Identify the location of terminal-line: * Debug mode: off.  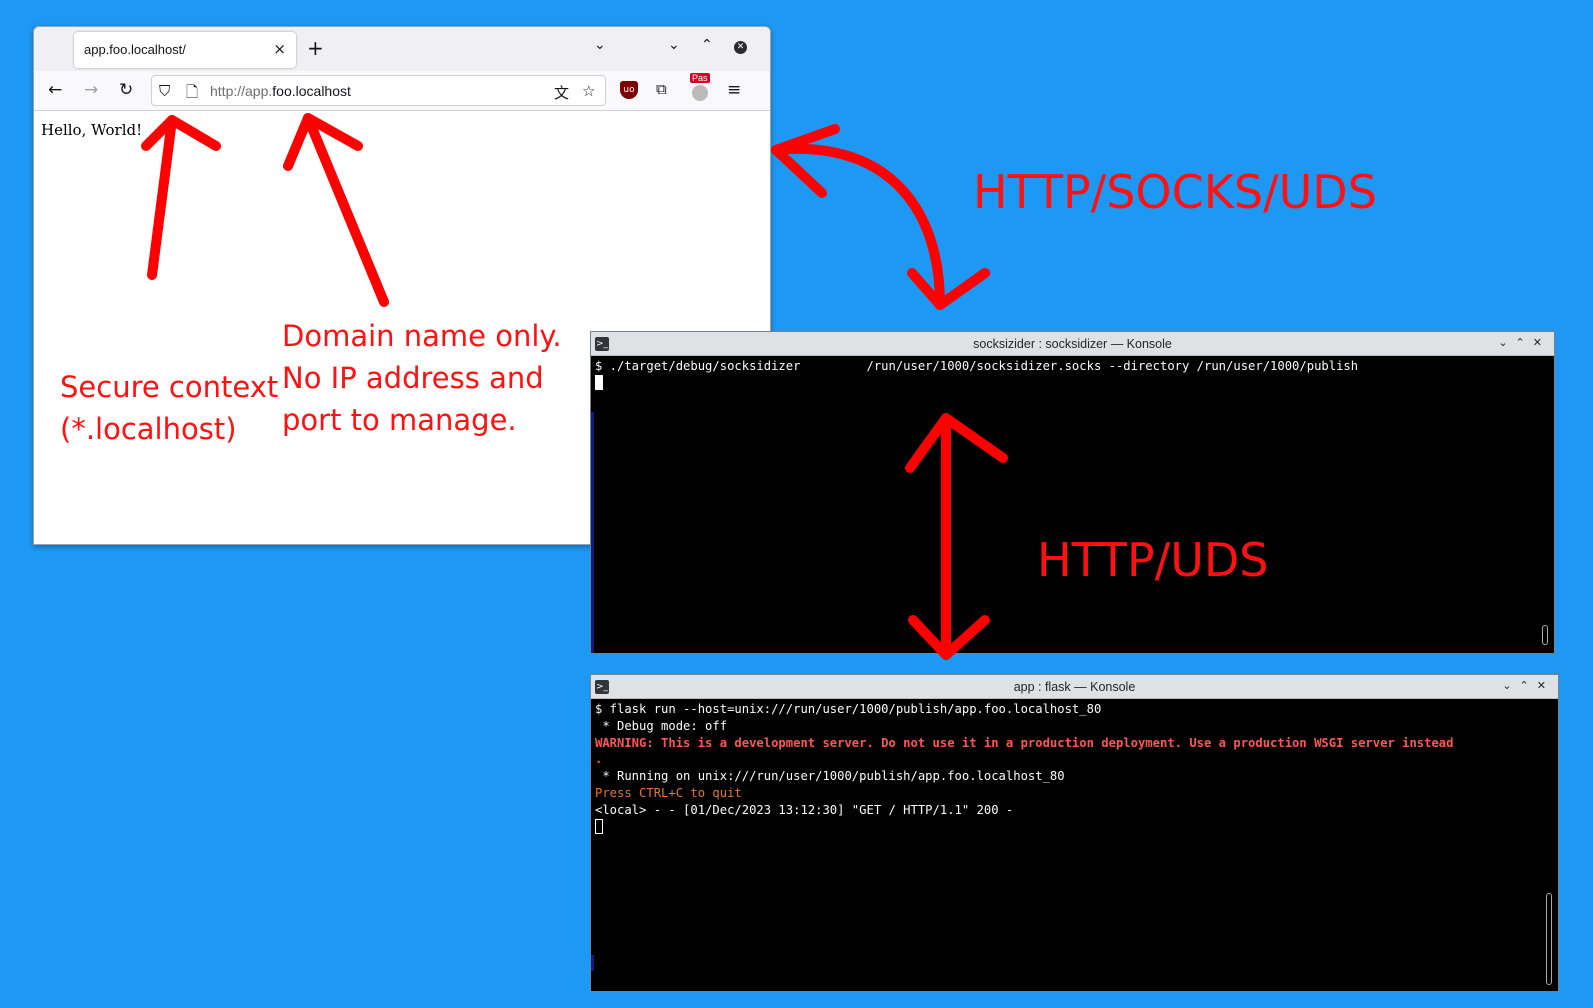
(661, 725).